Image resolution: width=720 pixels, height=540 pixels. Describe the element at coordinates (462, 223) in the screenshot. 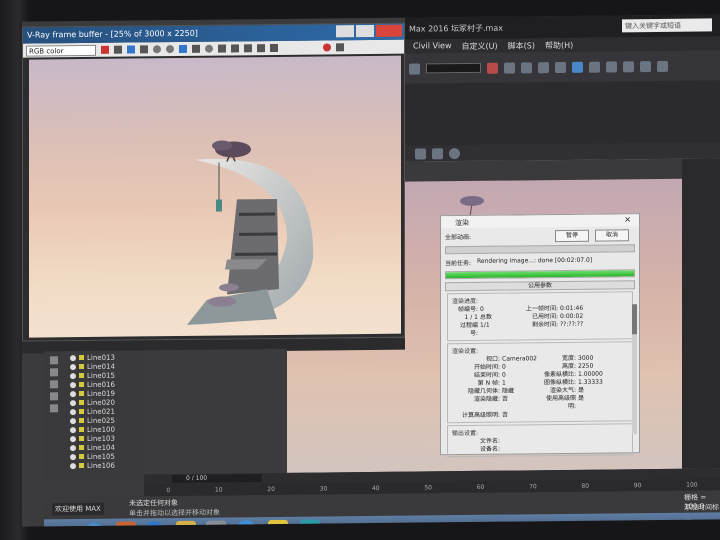

I see `dialog-title: 渲染` at that location.